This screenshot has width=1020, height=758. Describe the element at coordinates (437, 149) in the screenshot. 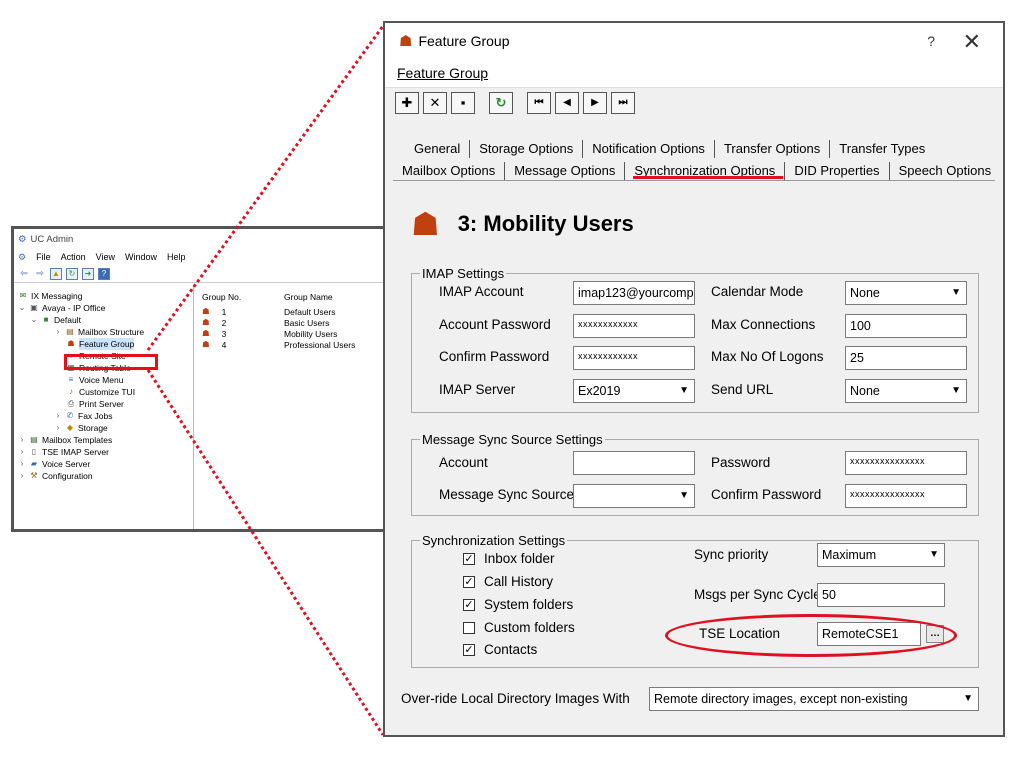

I see `tab-general: General` at that location.